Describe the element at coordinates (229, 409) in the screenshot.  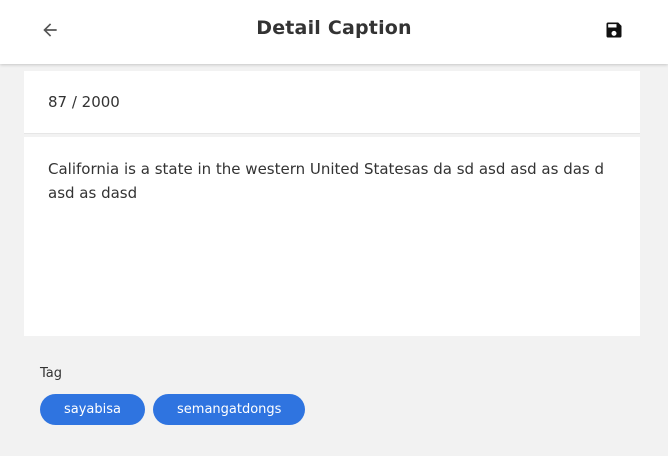
I see `tag-chip: semangatdongs` at that location.